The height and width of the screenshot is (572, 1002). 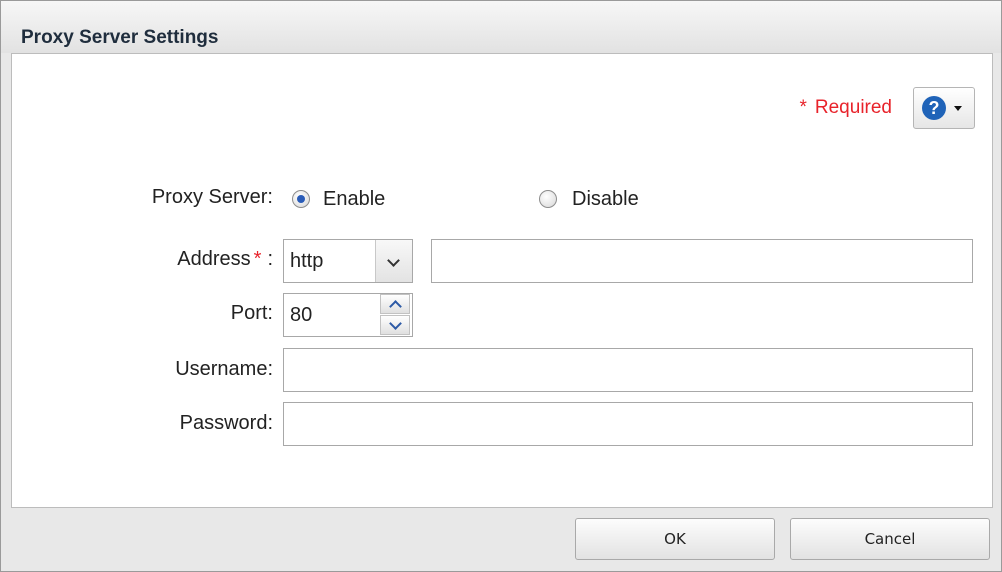 I want to click on address-label-text: Address, so click(x=214, y=259).